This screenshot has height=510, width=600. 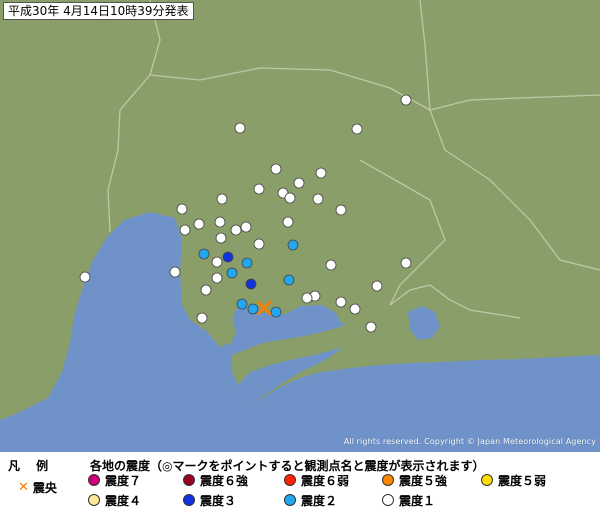 What do you see at coordinates (123, 500) in the screenshot?
I see `legend-label: 震度４` at bounding box center [123, 500].